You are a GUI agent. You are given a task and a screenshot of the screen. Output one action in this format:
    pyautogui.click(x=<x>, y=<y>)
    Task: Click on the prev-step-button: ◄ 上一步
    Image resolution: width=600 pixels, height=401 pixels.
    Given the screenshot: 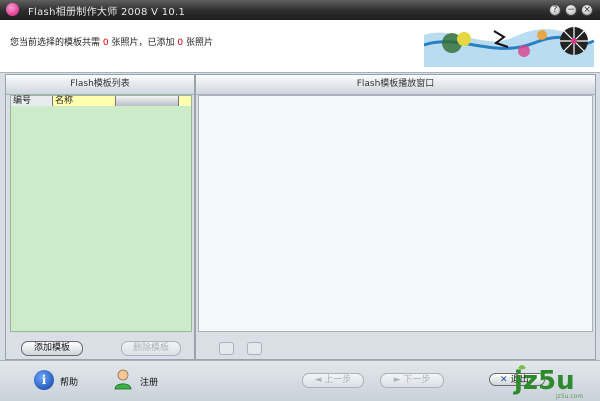 What is the action you would take?
    pyautogui.click(x=333, y=380)
    